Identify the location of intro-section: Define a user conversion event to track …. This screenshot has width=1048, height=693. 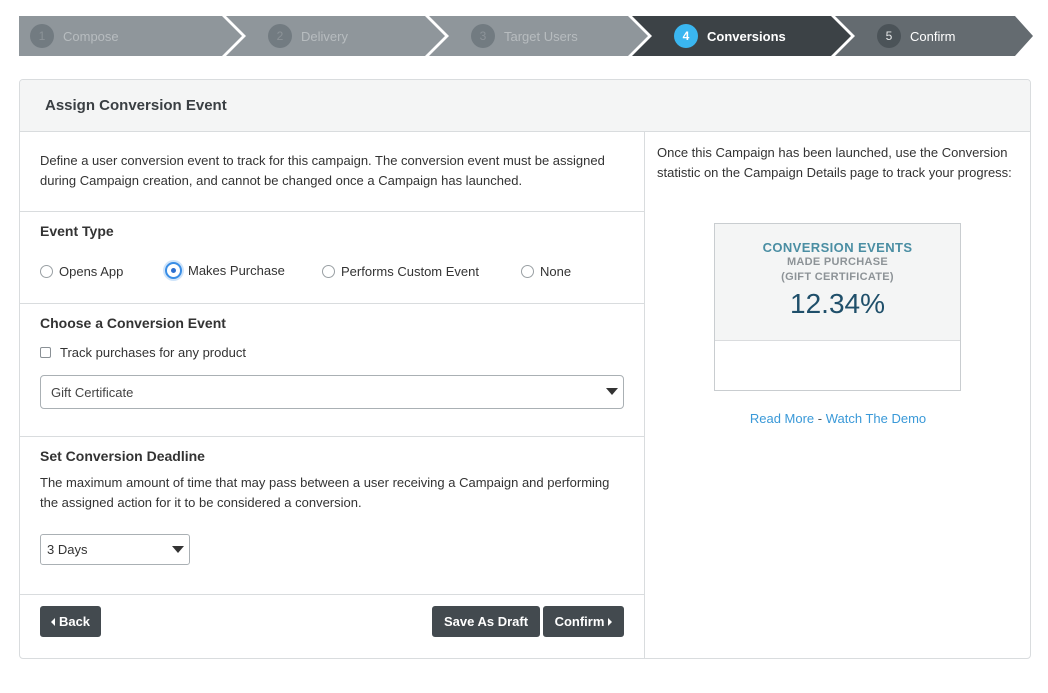
(332, 172).